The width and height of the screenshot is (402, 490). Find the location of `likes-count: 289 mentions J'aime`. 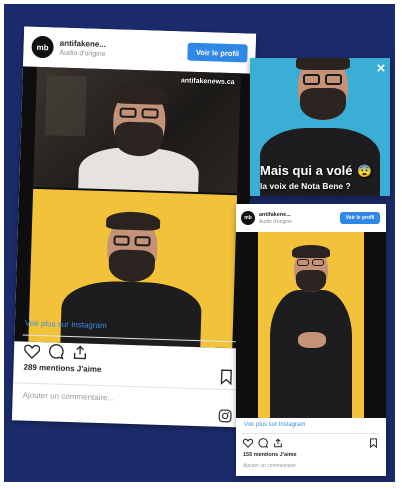

likes-count: 289 mentions J'aime is located at coordinates (62, 368).